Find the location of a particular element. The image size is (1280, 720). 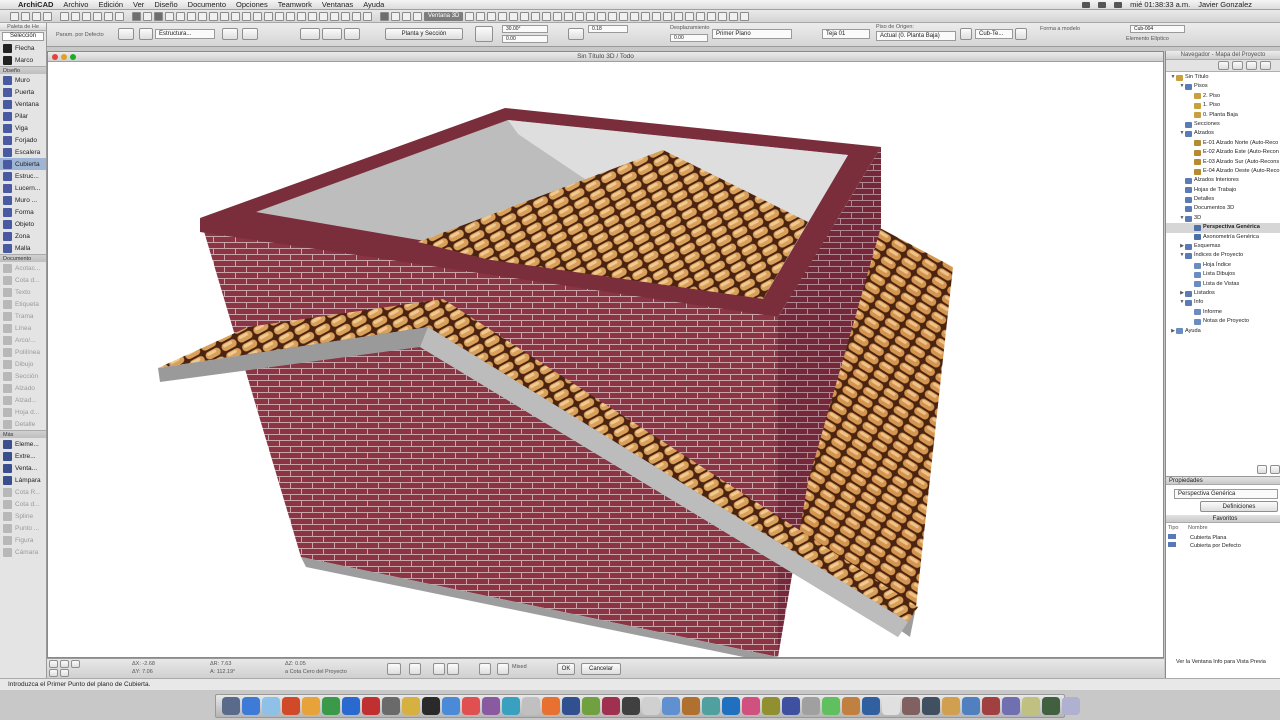

tree-item: Documentos 3D is located at coordinates (1223, 208).